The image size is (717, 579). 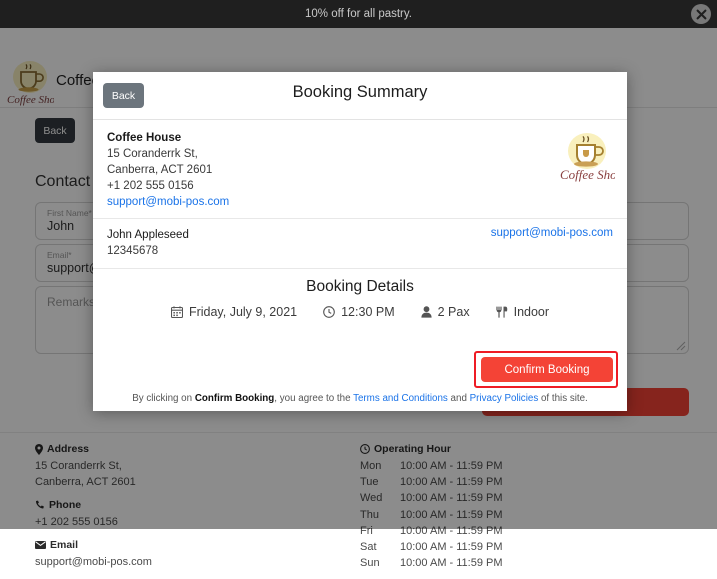 I want to click on customer-email-link: support@mobi-pos.com, so click(x=552, y=233).